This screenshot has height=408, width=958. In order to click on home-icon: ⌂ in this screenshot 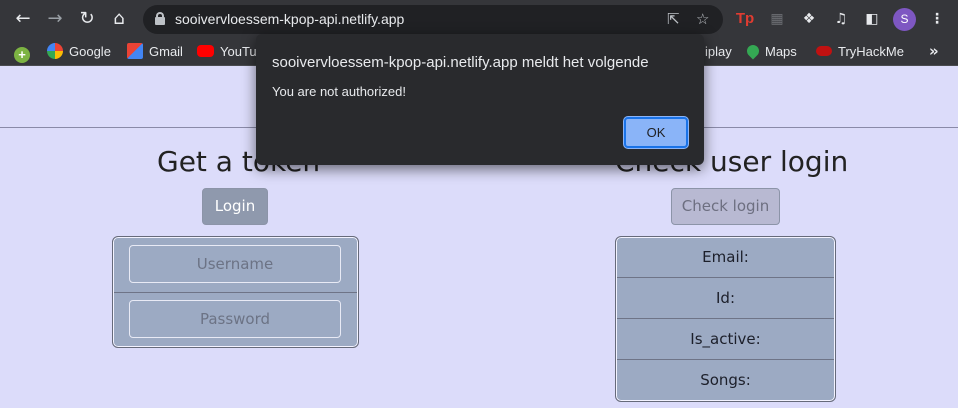, I will do `click(119, 19)`.